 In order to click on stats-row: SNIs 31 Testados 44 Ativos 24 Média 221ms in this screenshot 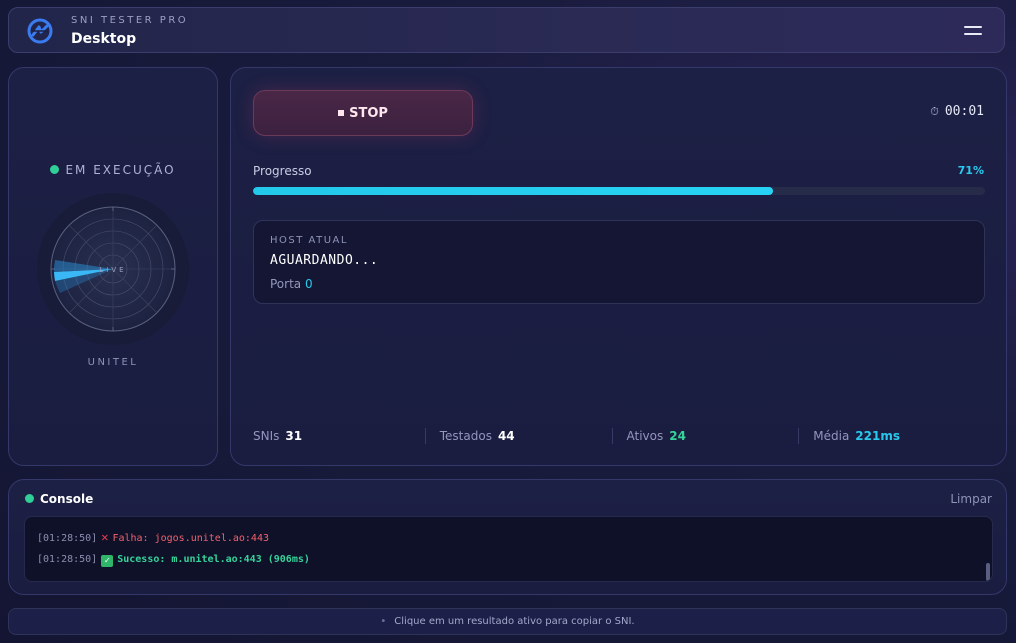, I will do `click(619, 436)`.